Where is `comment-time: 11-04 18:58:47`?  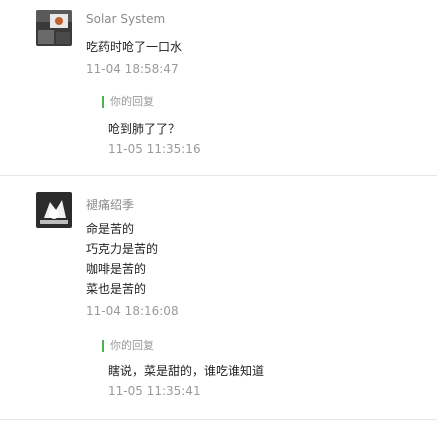 comment-time: 11-04 18:58:47 is located at coordinates (132, 69).